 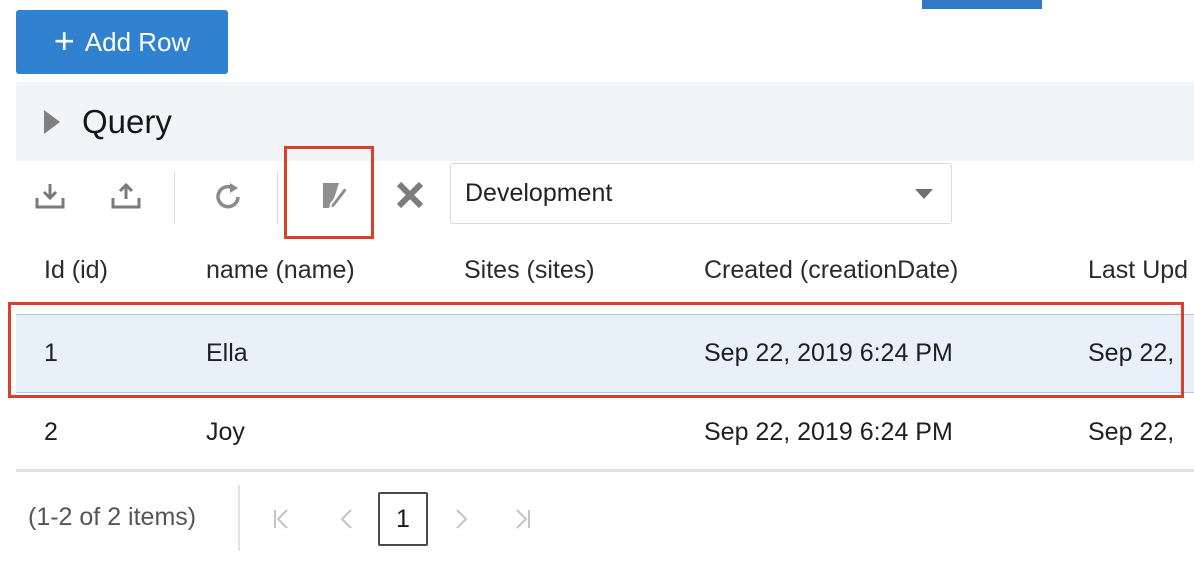 What do you see at coordinates (605, 432) in the screenshot?
I see `table-row: 2 Joy Sep 22, 2019 6:24 PM Sep 22,` at bounding box center [605, 432].